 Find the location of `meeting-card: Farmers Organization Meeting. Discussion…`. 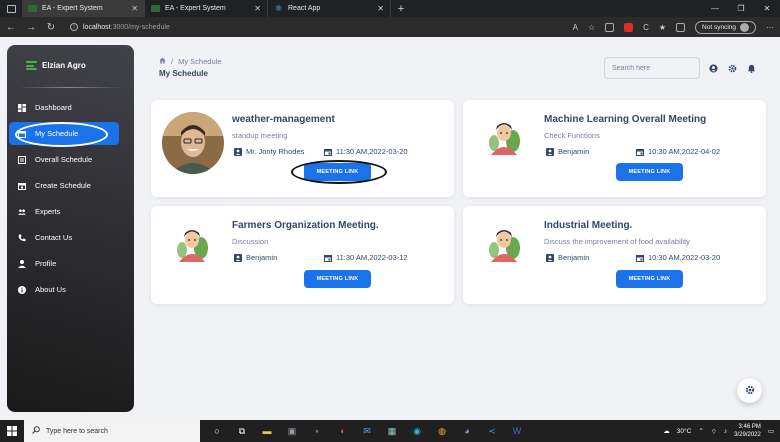

meeting-card: Farmers Organization Meeting. Discussion… is located at coordinates (302, 255).